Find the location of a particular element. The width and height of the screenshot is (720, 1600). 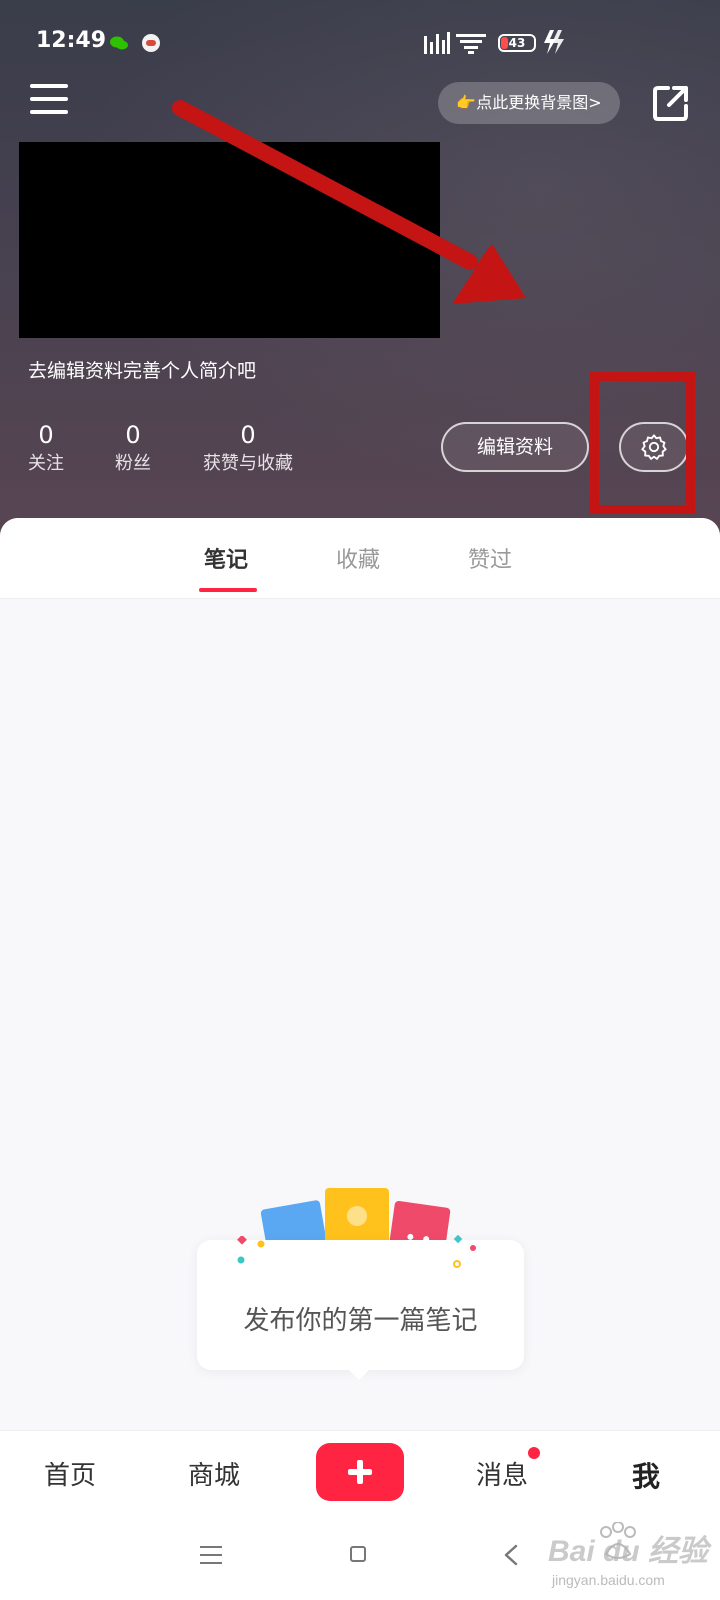

redacted-profile-info is located at coordinates (229, 240).